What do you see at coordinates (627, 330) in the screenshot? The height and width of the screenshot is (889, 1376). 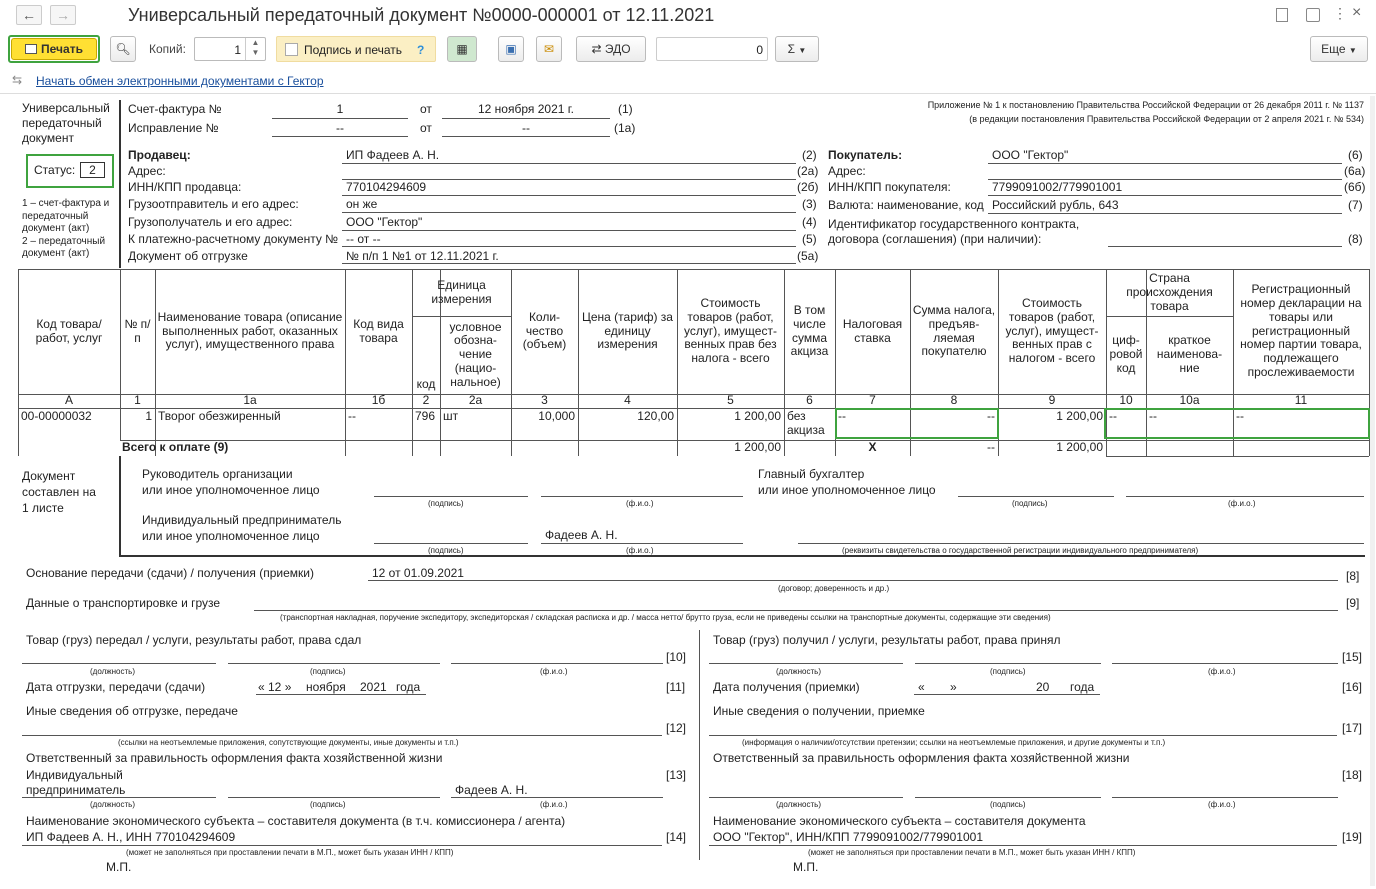 I see `table-header-cell: Цена (тариф) за единицу измерения` at bounding box center [627, 330].